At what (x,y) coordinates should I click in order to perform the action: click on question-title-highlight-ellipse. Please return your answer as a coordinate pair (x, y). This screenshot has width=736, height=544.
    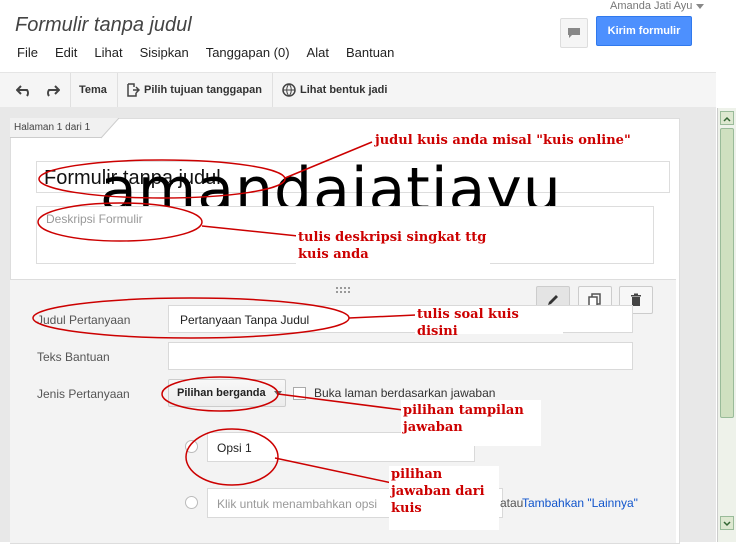
    Looking at the image, I should click on (191, 318).